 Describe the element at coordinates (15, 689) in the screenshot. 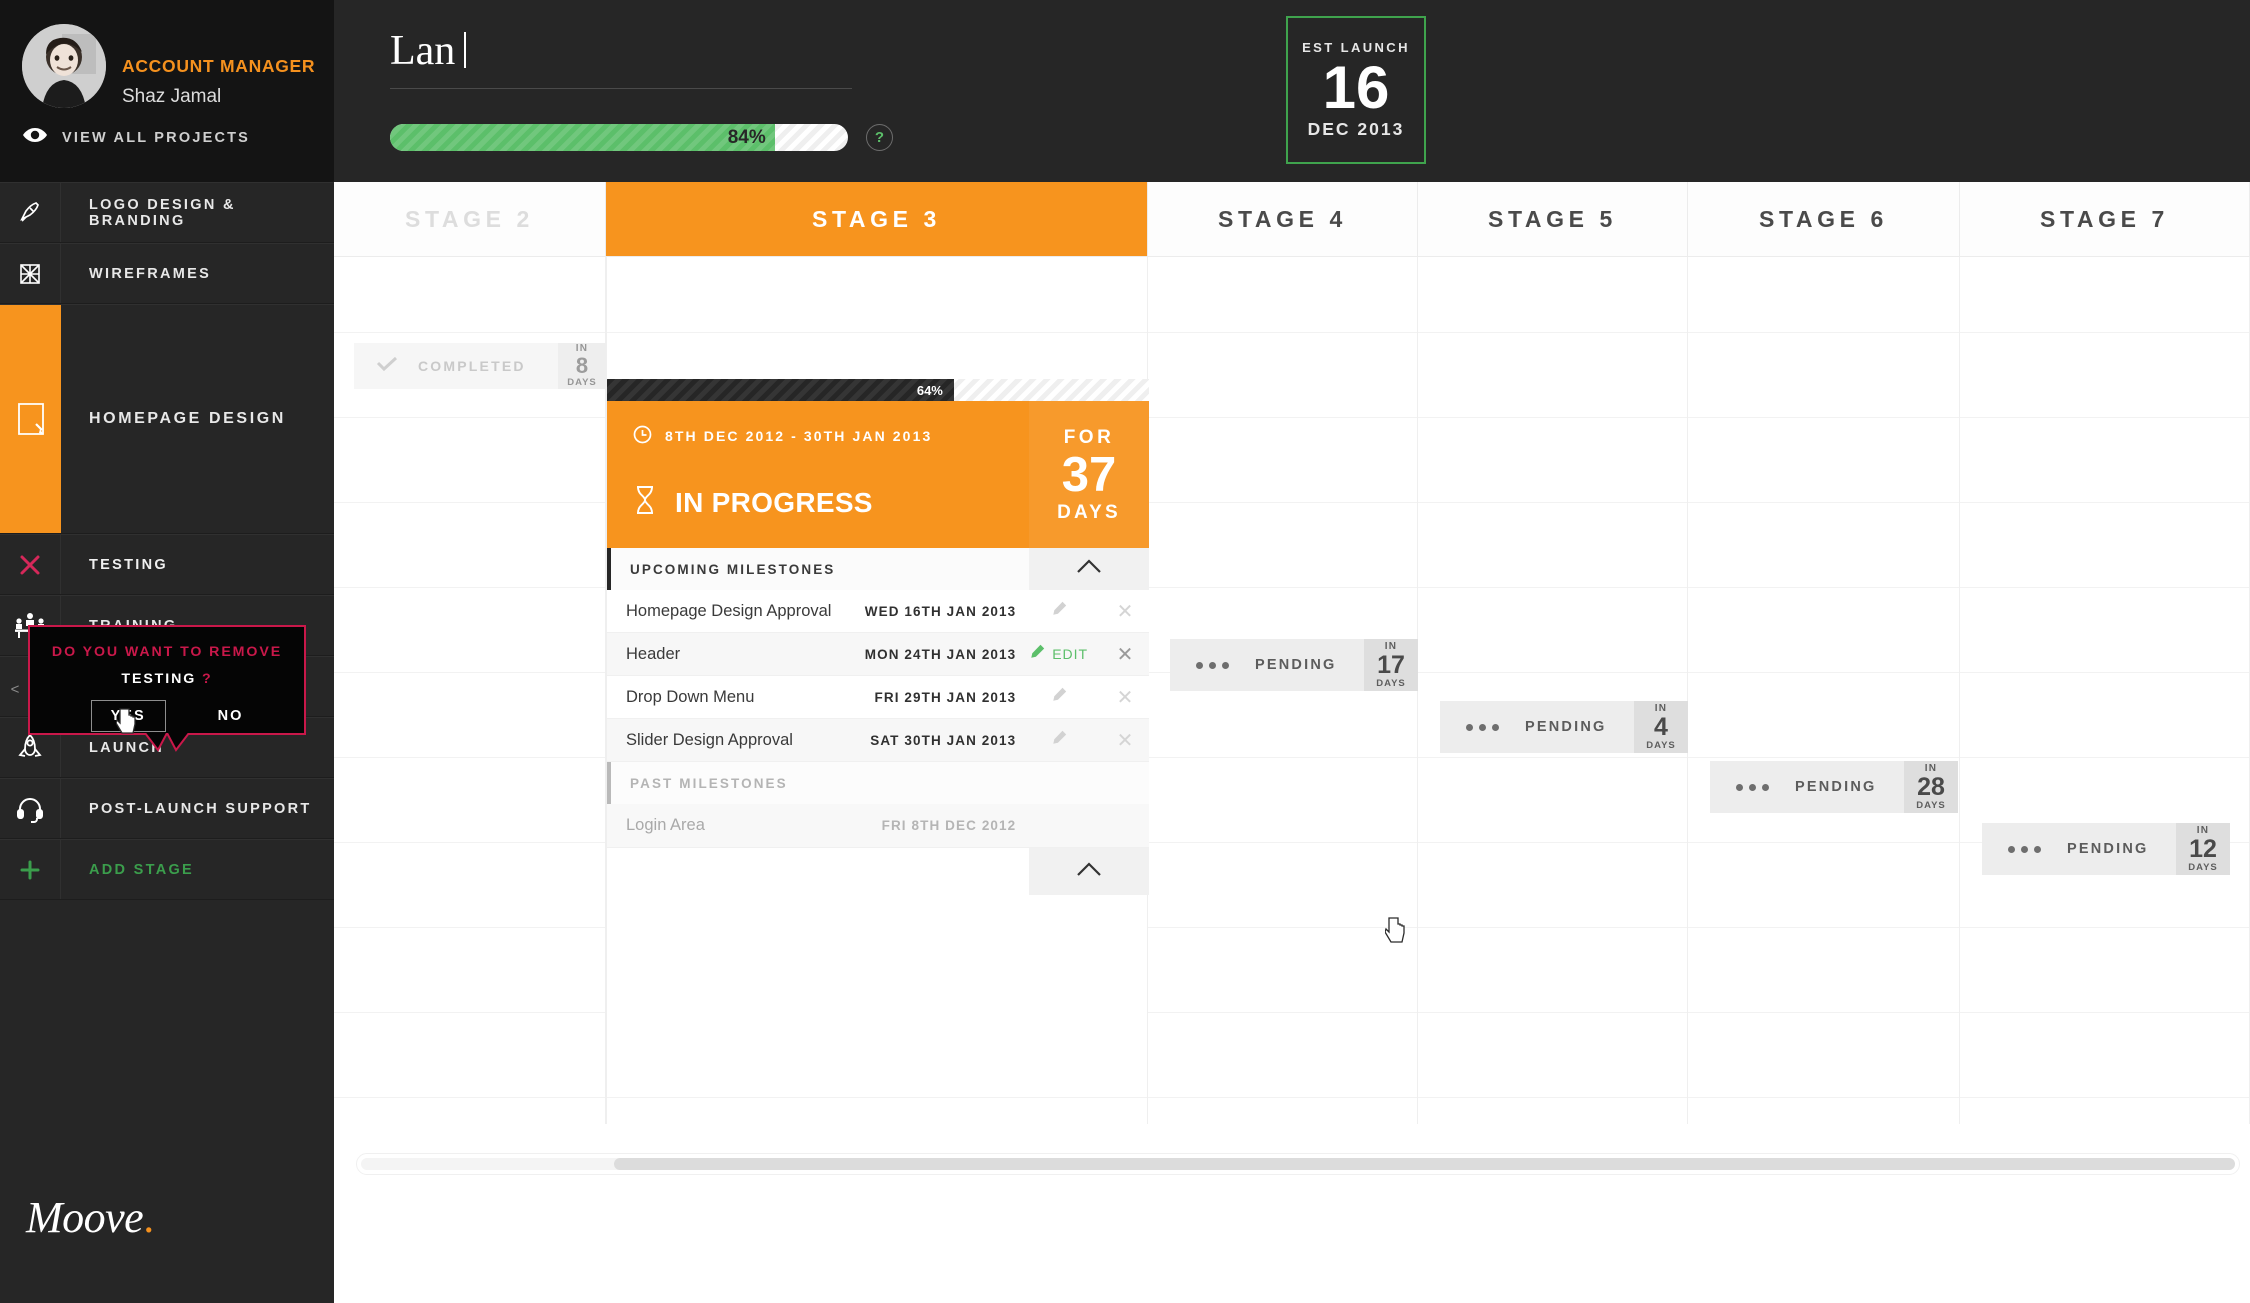

I see `sidebar-collapse-toggle: <` at that location.